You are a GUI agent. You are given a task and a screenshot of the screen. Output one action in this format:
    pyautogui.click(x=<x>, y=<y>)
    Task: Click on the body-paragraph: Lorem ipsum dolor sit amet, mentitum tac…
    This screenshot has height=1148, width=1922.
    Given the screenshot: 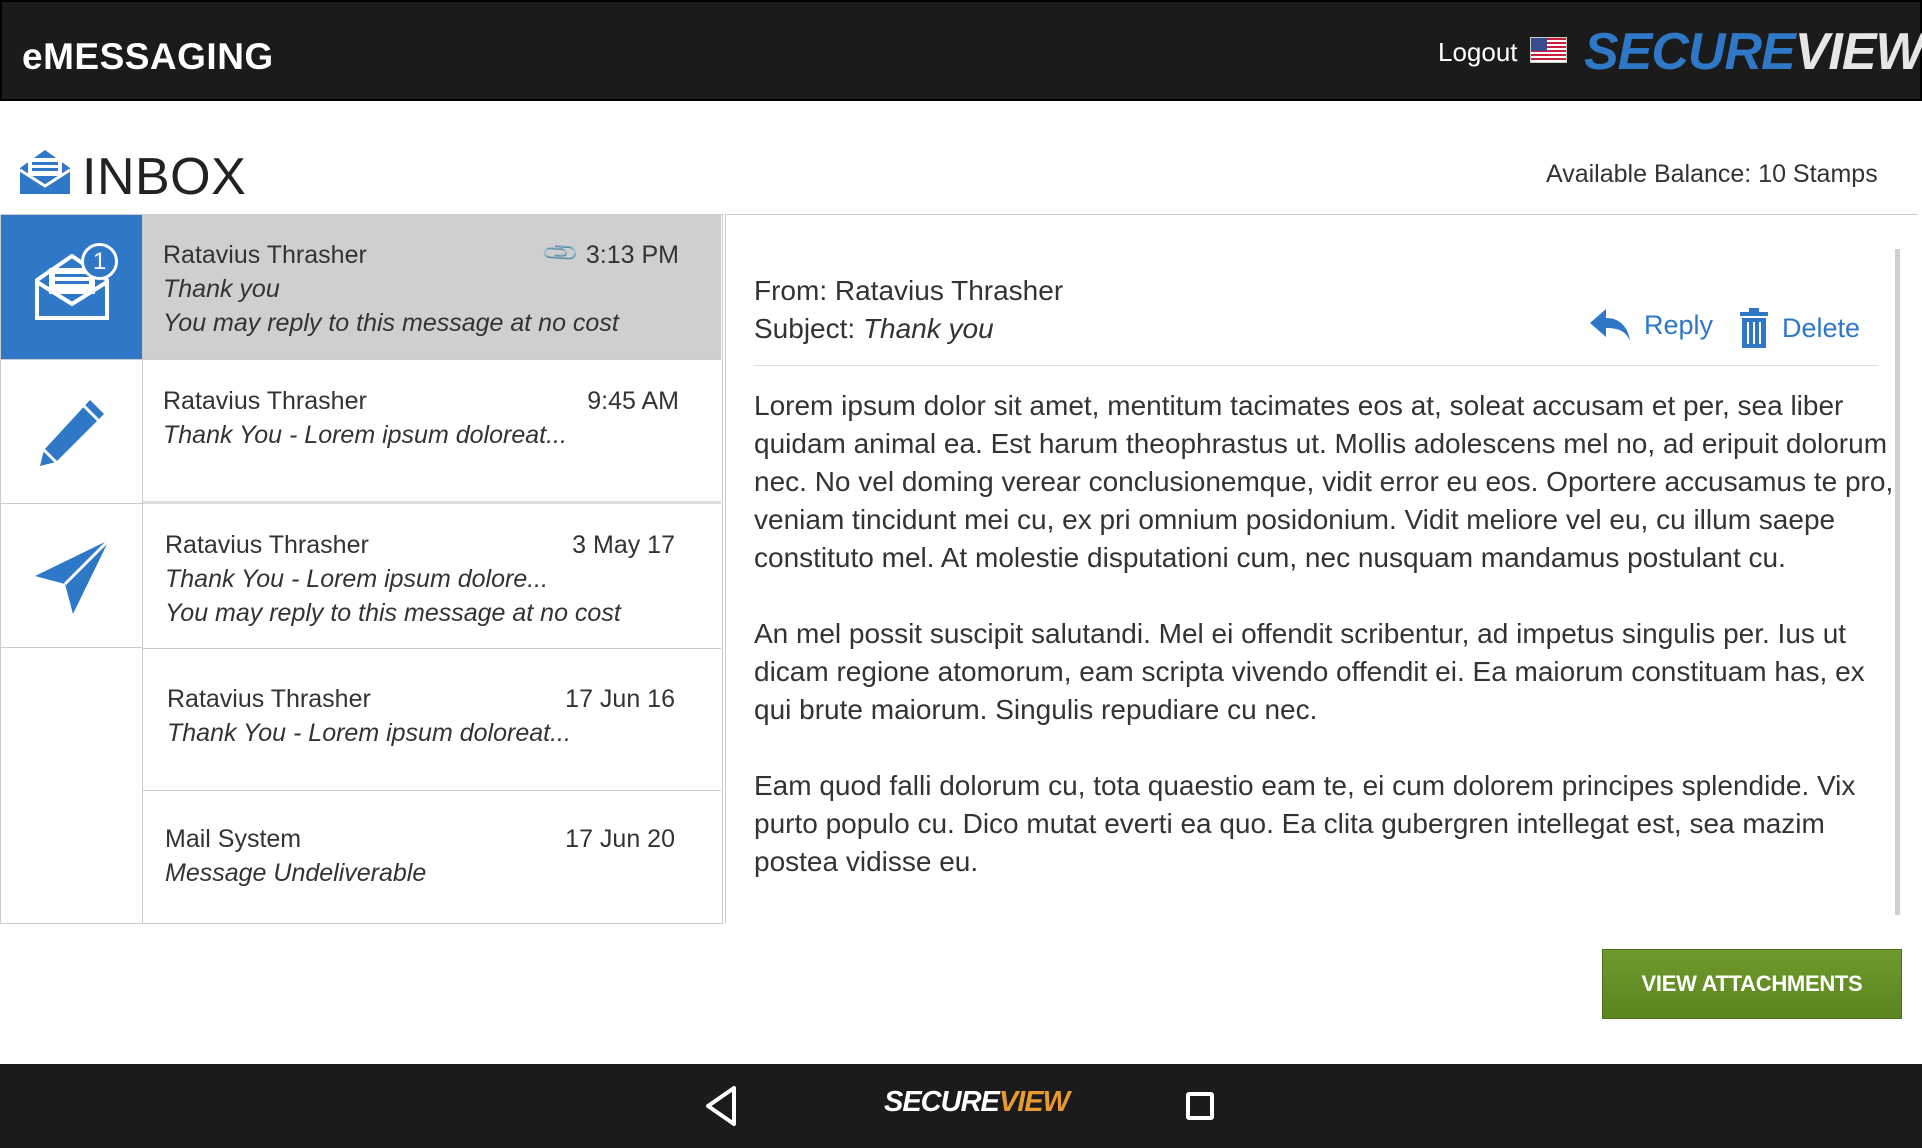 What is the action you would take?
    pyautogui.click(x=1324, y=481)
    